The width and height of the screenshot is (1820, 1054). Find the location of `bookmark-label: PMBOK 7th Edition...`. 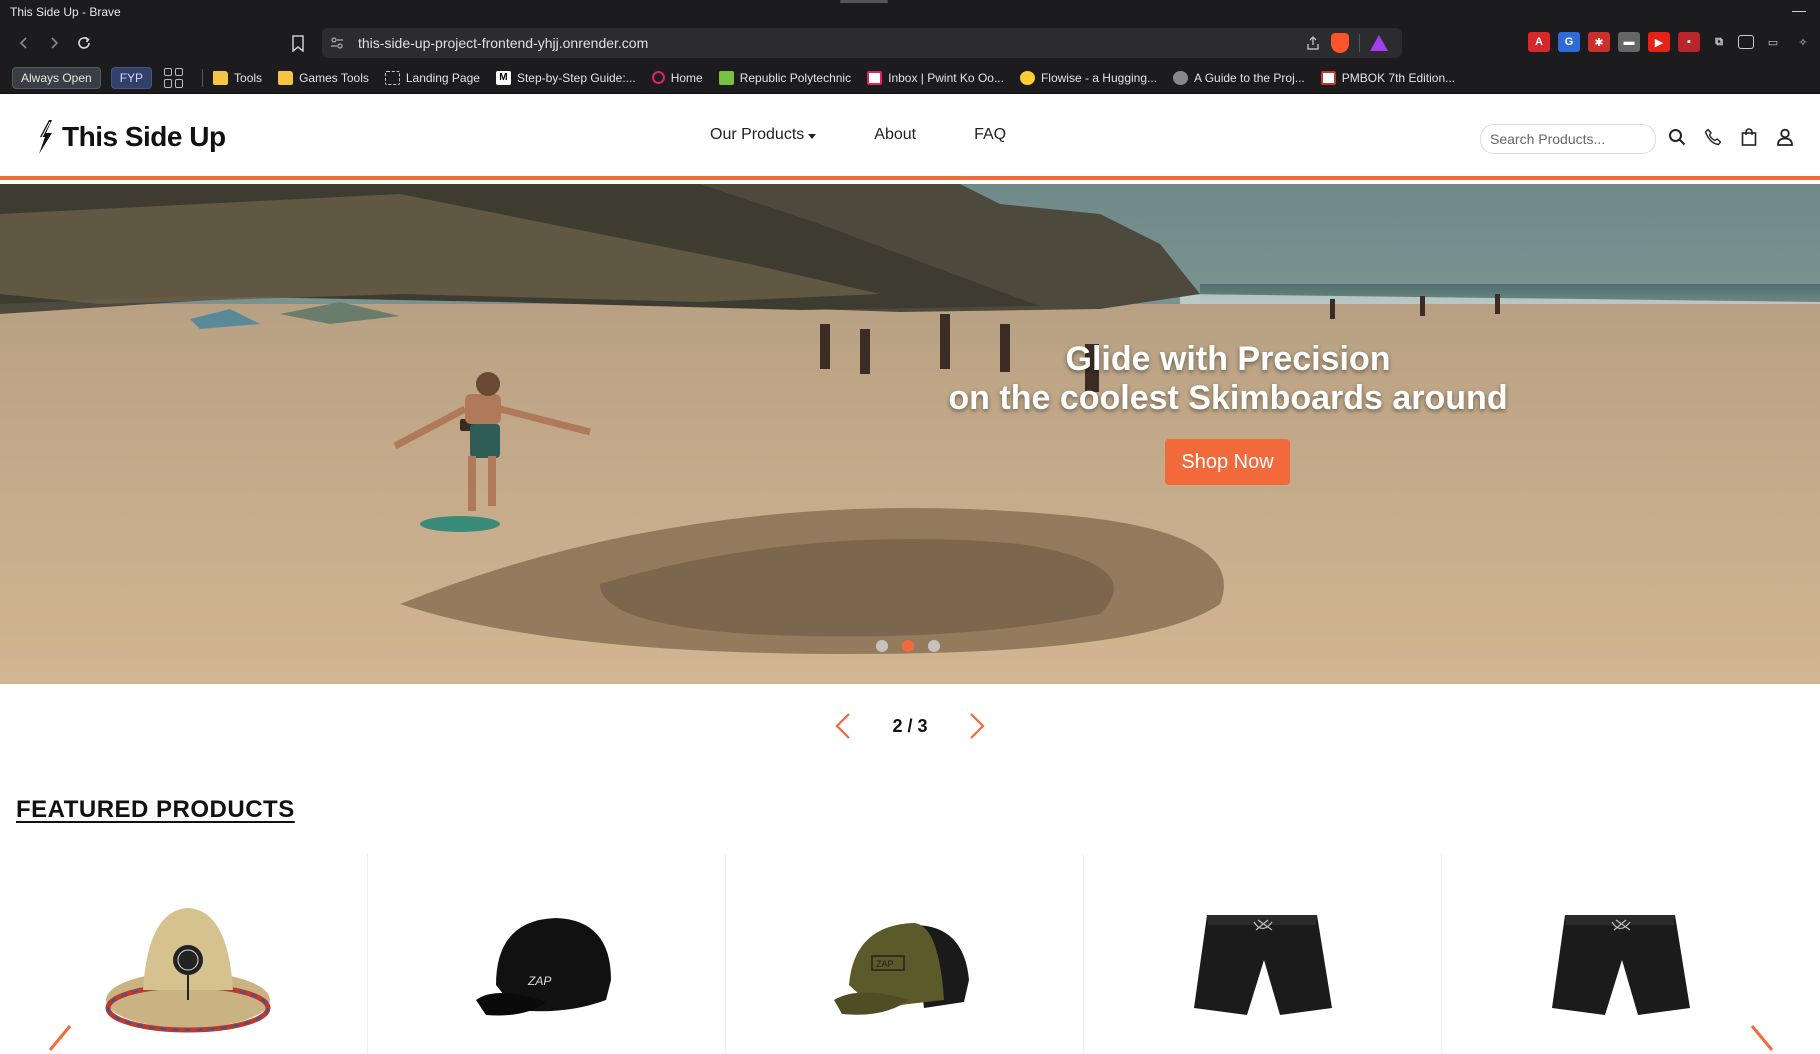

bookmark-label: PMBOK 7th Edition... is located at coordinates (1398, 77).